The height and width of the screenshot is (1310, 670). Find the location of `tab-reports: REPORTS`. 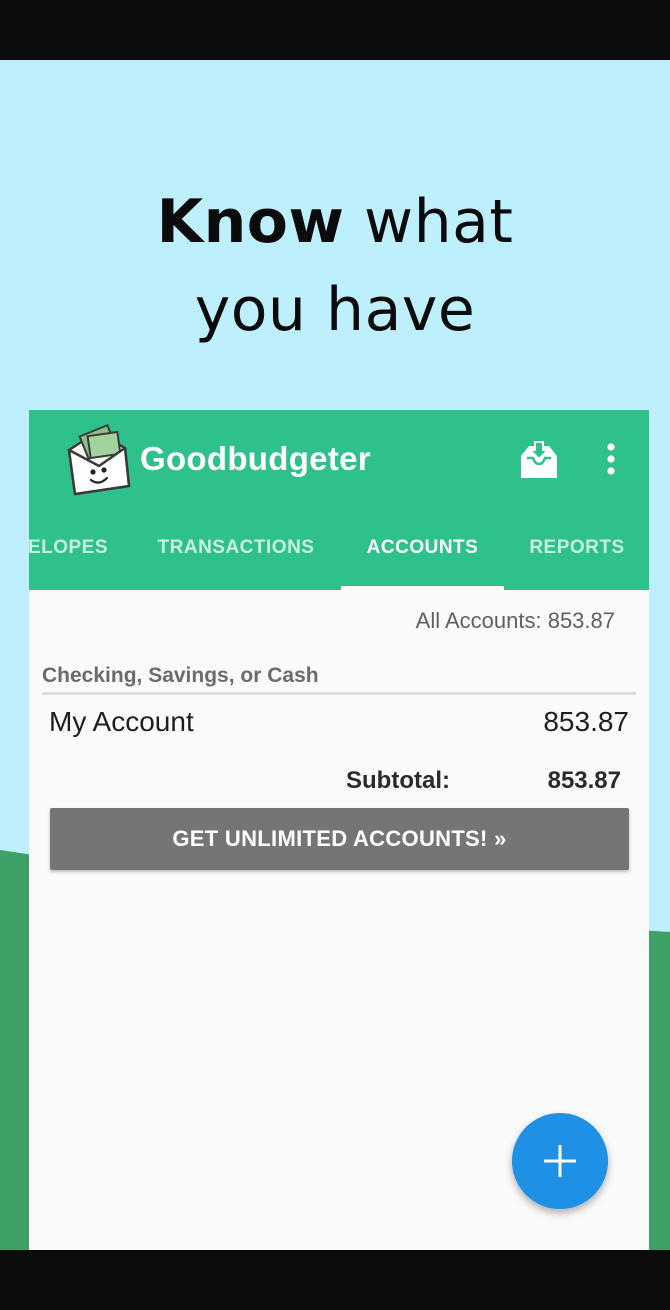

tab-reports: REPORTS is located at coordinates (577, 556).